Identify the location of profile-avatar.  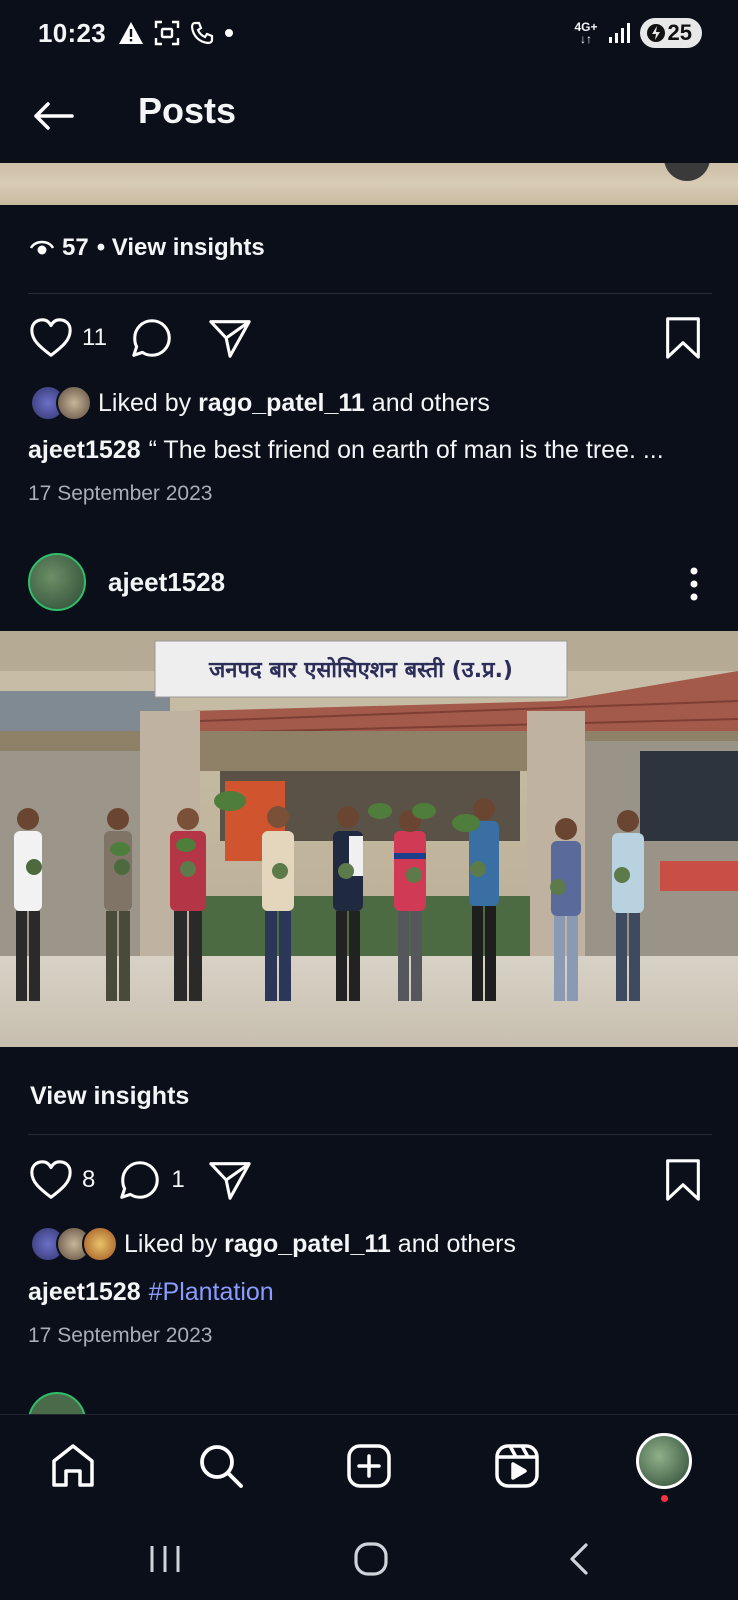
(664, 1461).